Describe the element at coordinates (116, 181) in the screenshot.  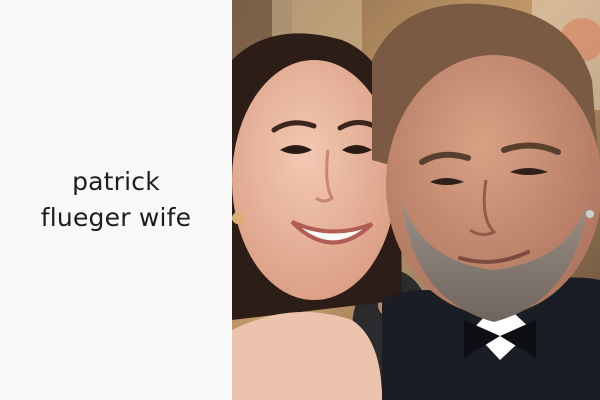
I see `caption-line-1: patrick` at that location.